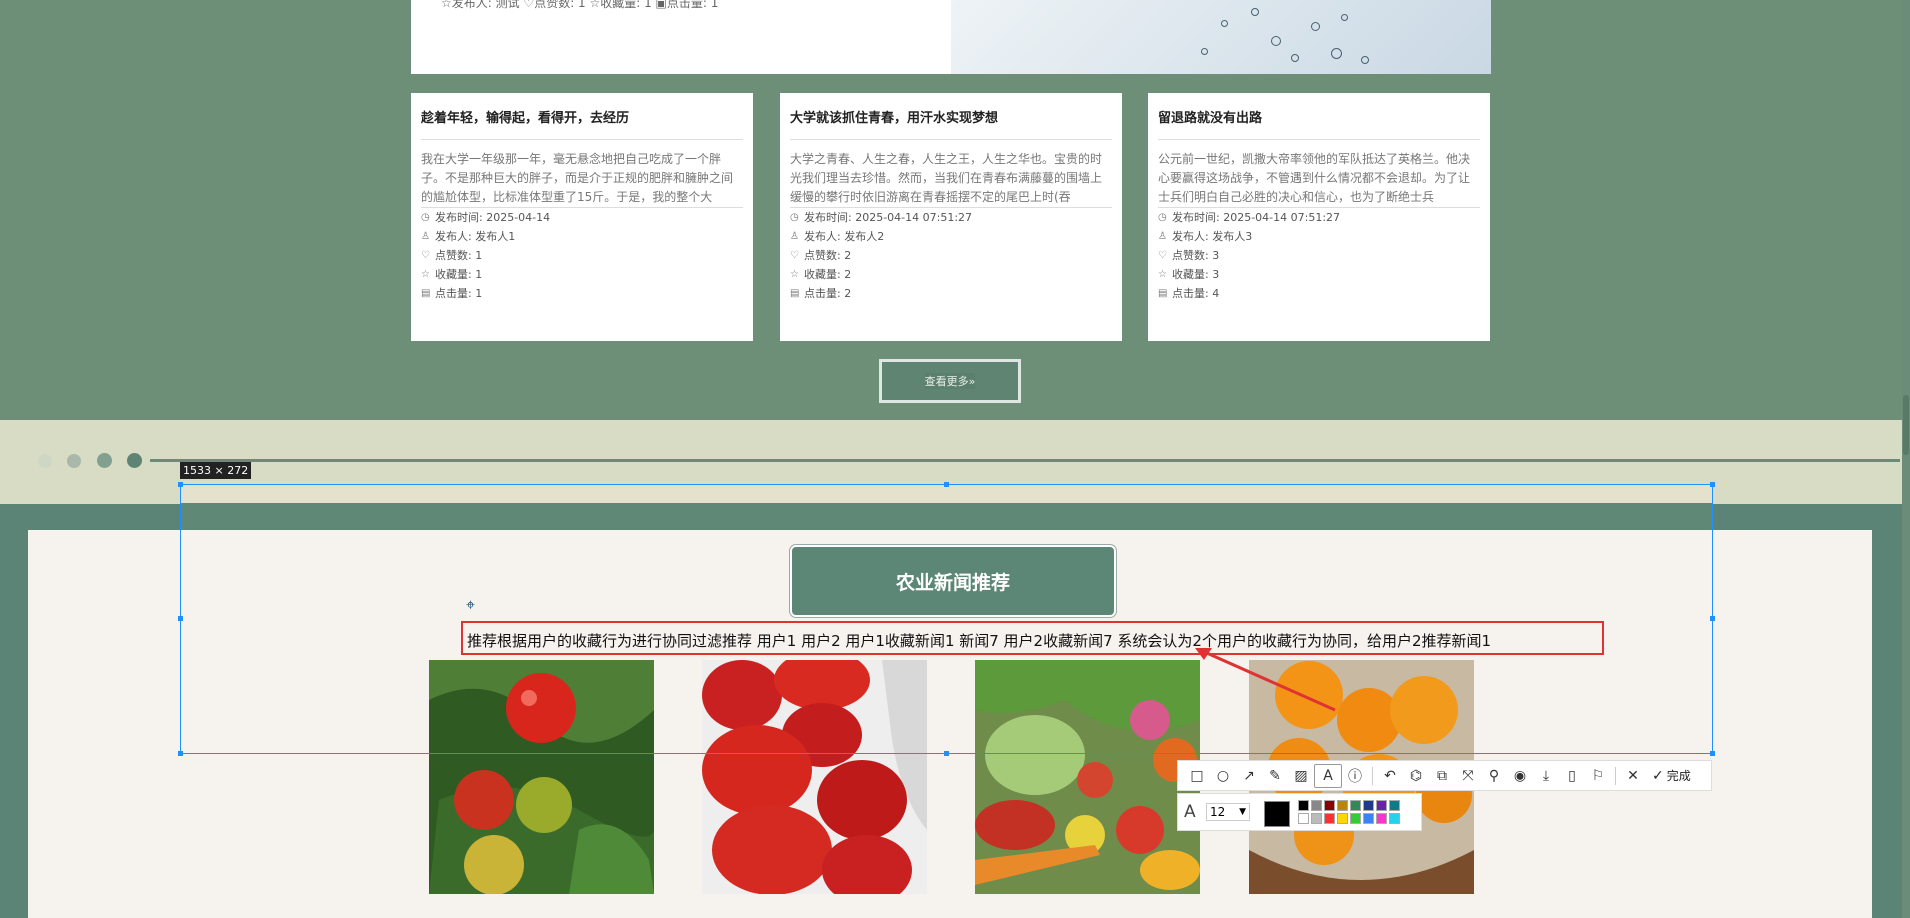 The width and height of the screenshot is (1910, 918). I want to click on featured-news-card: ☆发布人: 测试 ♡点赞数: 1 ☆收藏量: 1 ▣点击量: 1, so click(951, 37).